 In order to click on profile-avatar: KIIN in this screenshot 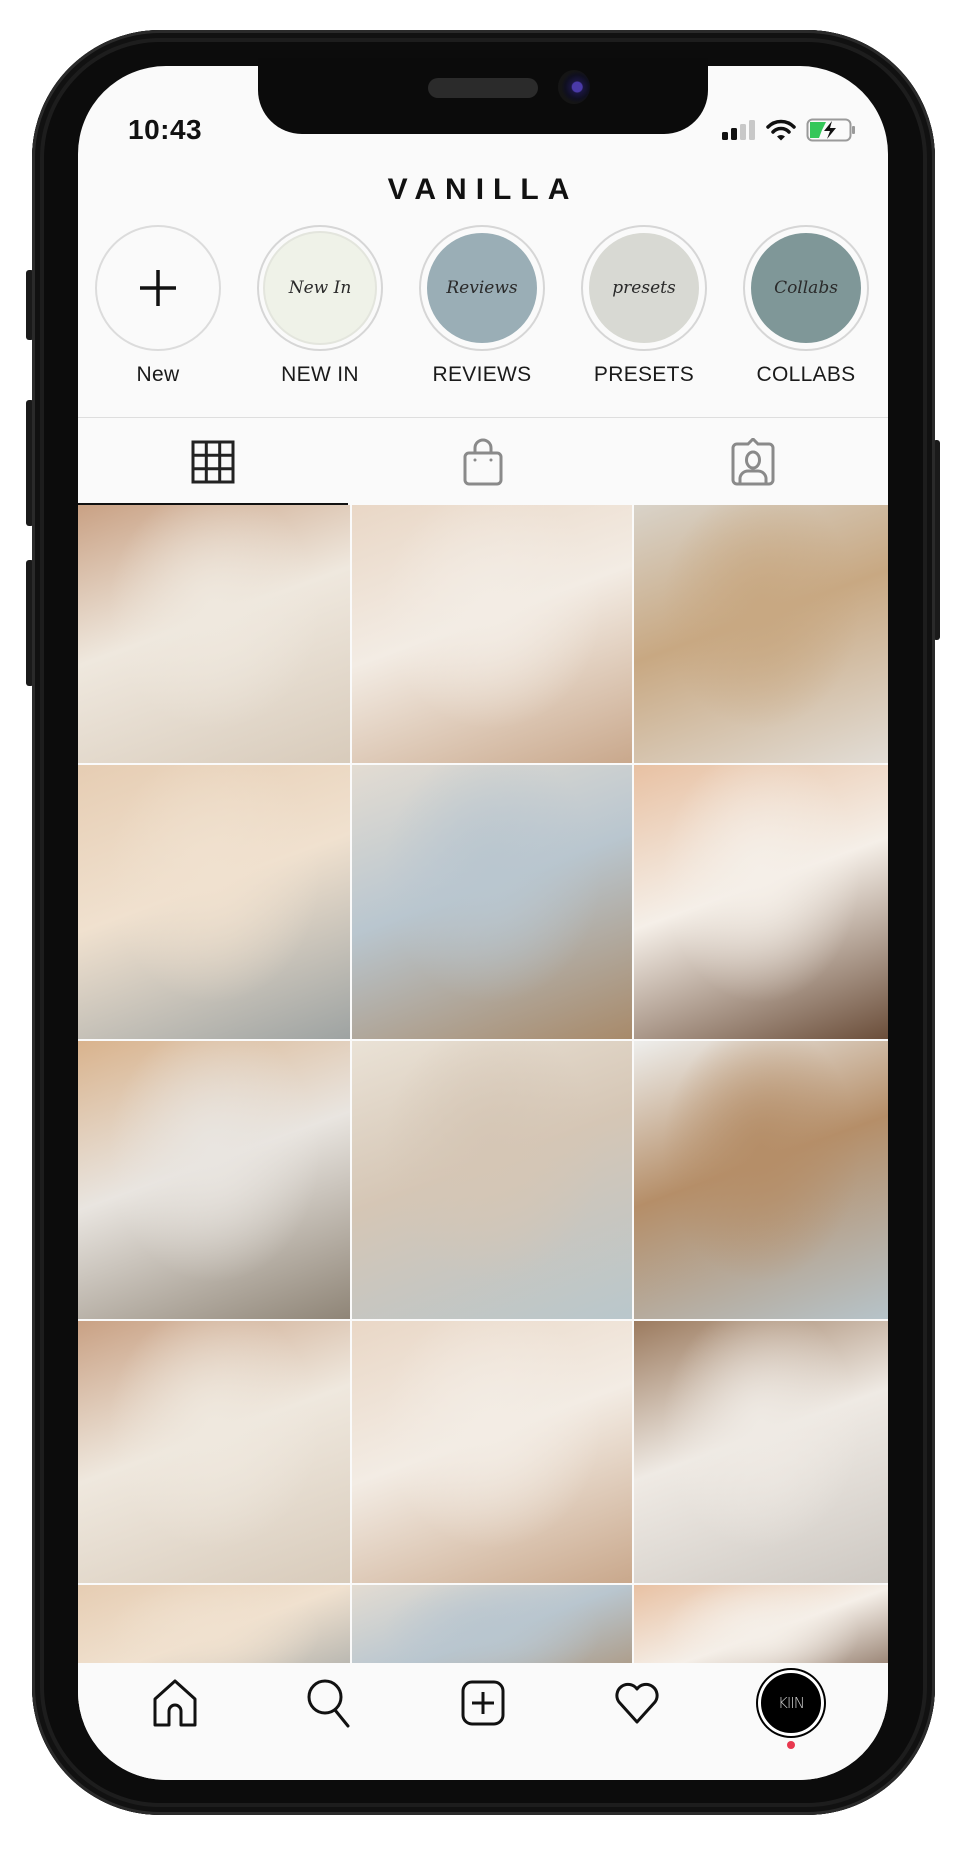, I will do `click(791, 1703)`.